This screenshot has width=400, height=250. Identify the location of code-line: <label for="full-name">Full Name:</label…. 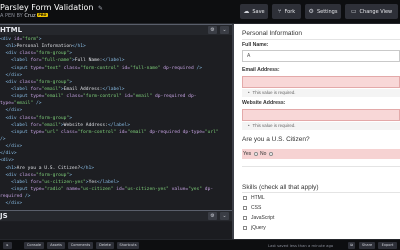
(116, 60).